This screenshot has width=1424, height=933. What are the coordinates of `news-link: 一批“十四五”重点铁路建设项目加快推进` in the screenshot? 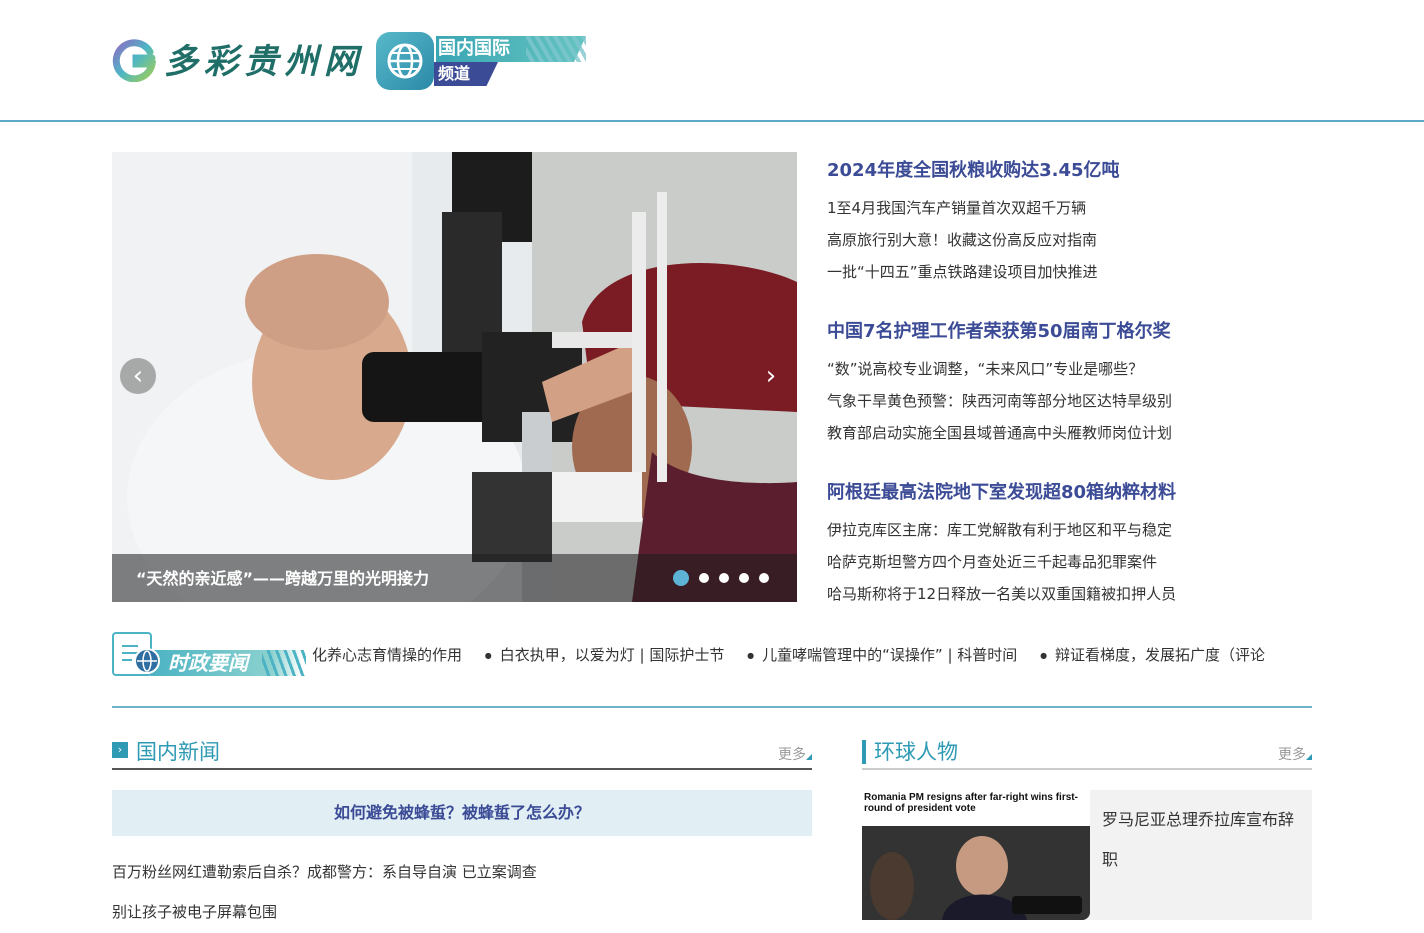 It's located at (1027, 272).